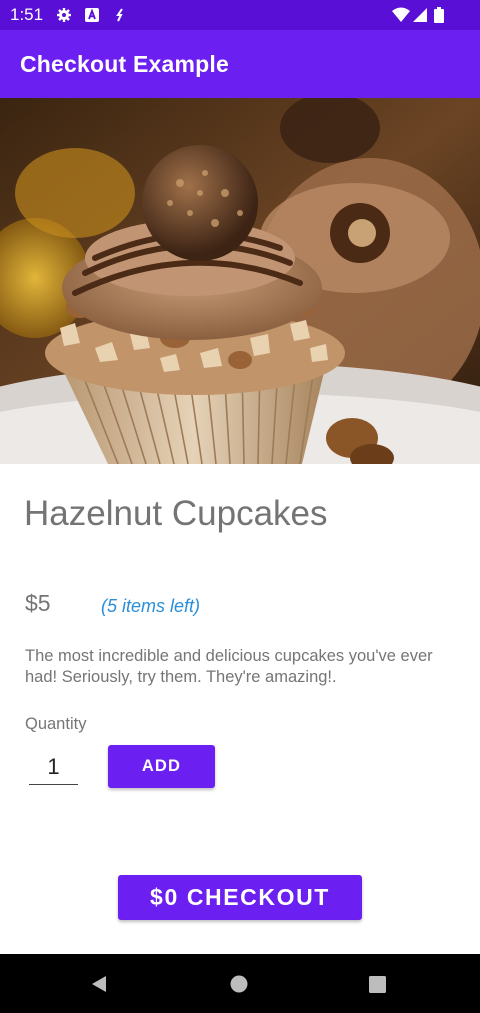 This screenshot has height=1013, width=480. Describe the element at coordinates (151, 606) in the screenshot. I see `stock-label: (5 items left)` at that location.